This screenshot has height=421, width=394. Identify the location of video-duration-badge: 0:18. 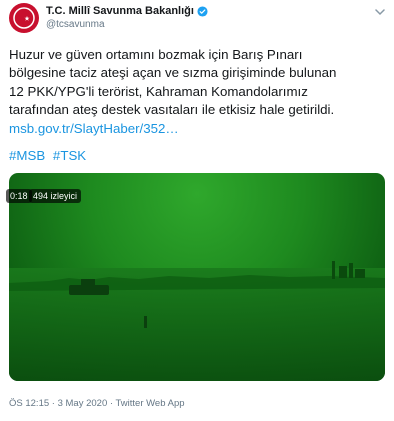
(19, 196).